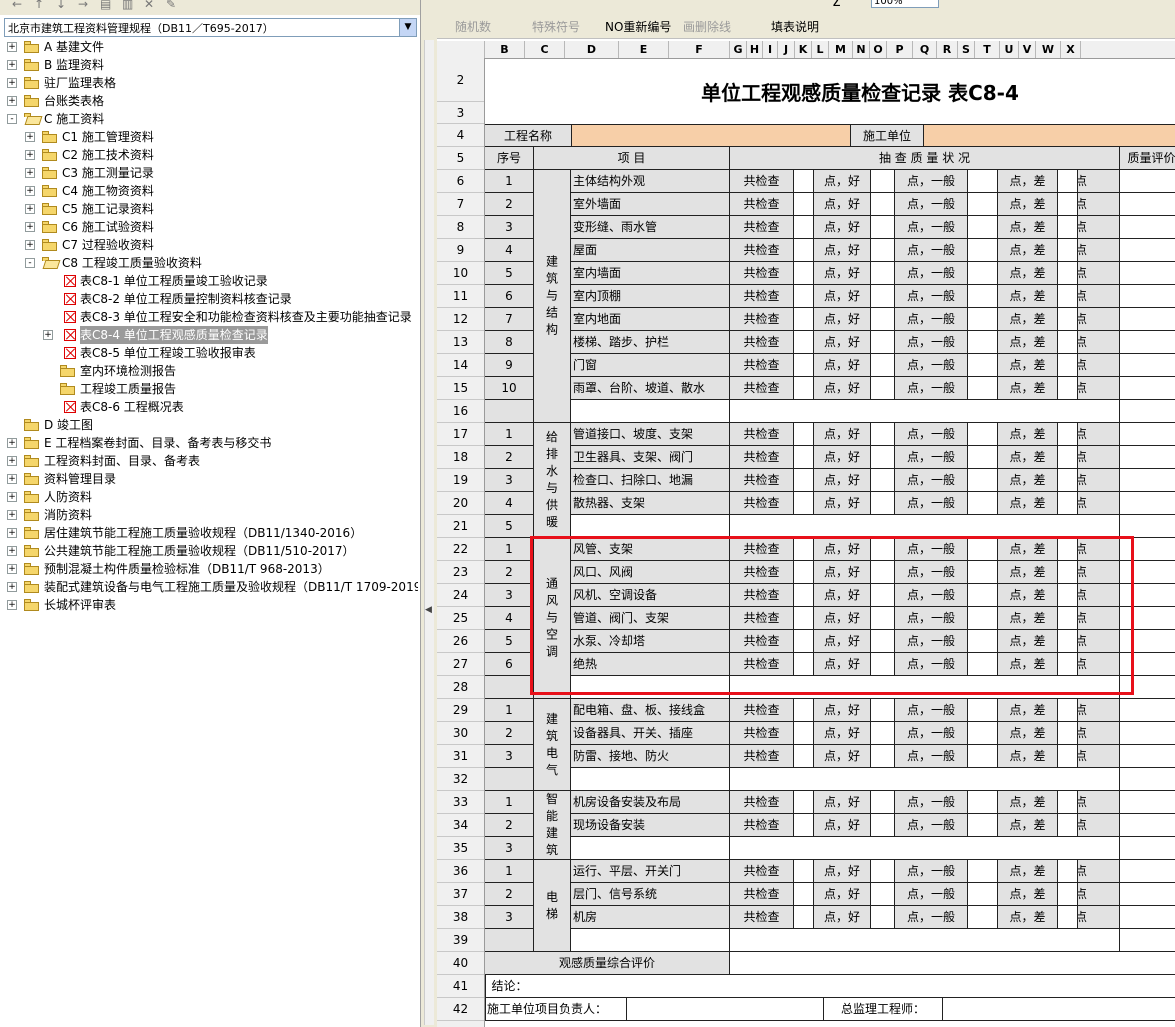 The width and height of the screenshot is (1175, 1027). What do you see at coordinates (755, 49) in the screenshot?
I see `column-header-cell: H` at bounding box center [755, 49].